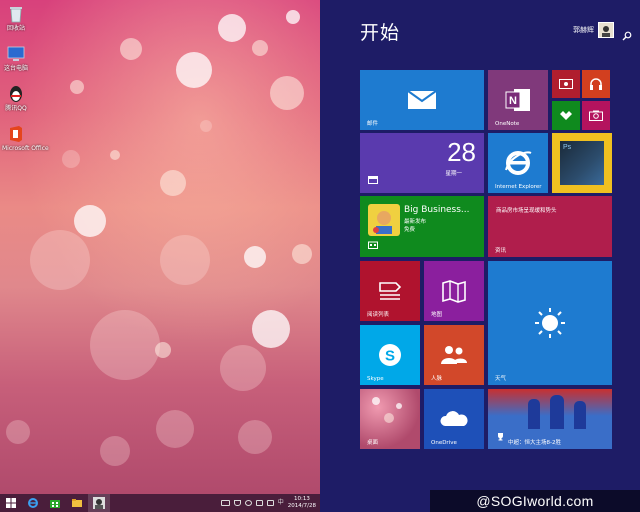 This screenshot has width=640, height=512. Describe the element at coordinates (259, 503) in the screenshot. I see `battery-icon` at that location.